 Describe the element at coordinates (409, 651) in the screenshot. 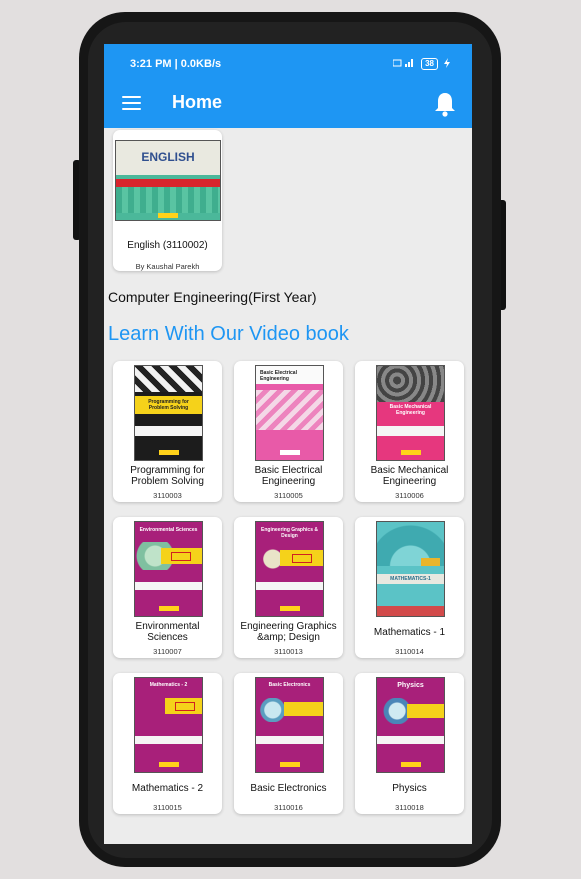

I see `book-code: 3110014` at that location.